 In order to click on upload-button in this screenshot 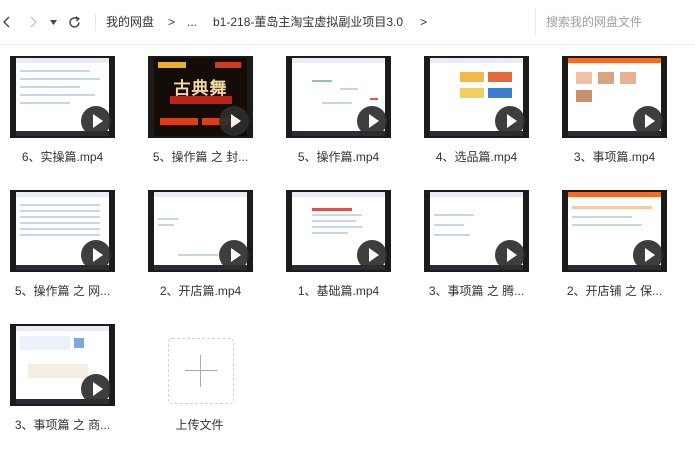, I will do `click(201, 371)`.